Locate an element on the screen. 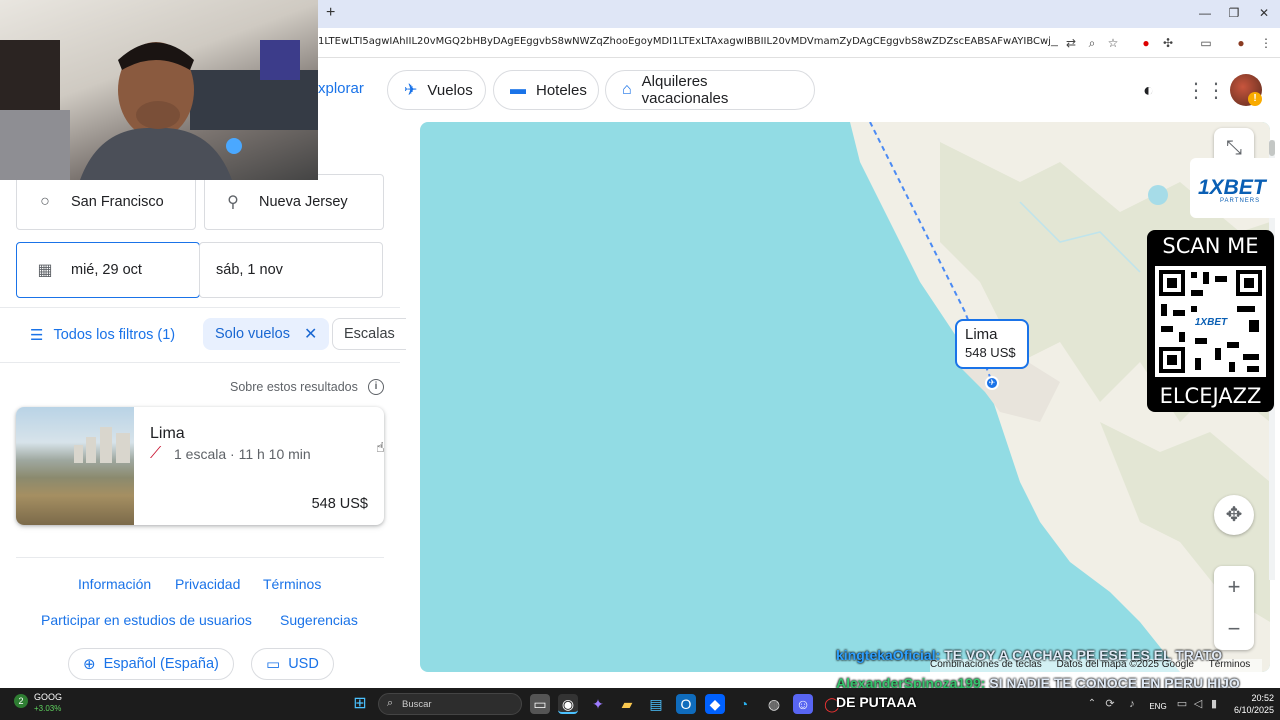 The width and height of the screenshot is (1280, 720). translate-icon: ⇄ is located at coordinates (1071, 43).